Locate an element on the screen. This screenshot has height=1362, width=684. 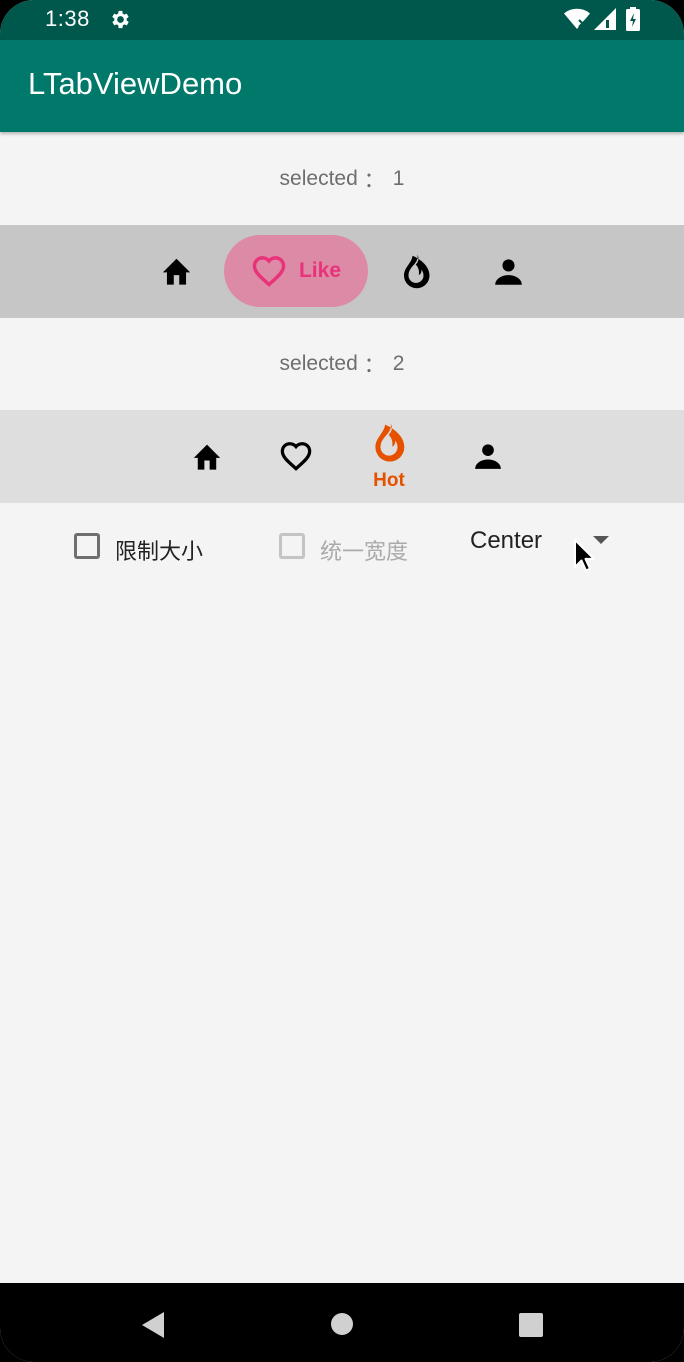
gravity-spinner: Center is located at coordinates (506, 541).